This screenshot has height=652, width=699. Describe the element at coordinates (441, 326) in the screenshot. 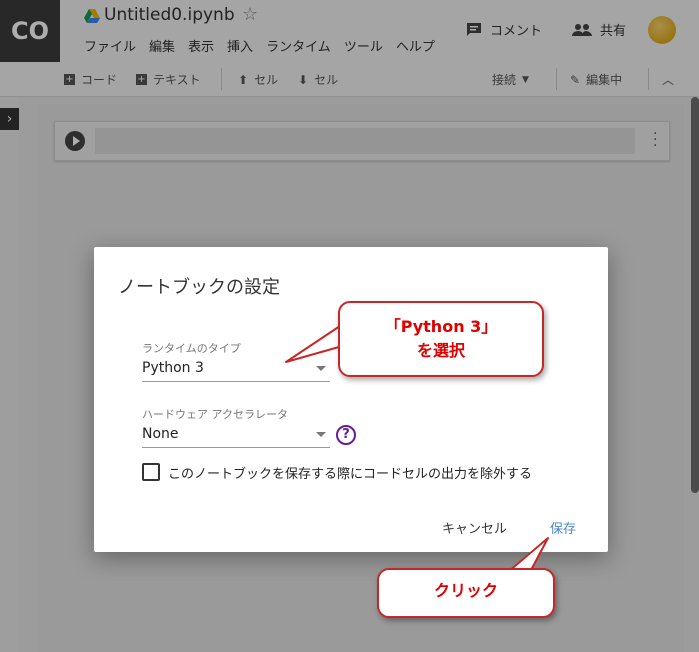

I see `callout-line: 「Python 3」` at that location.